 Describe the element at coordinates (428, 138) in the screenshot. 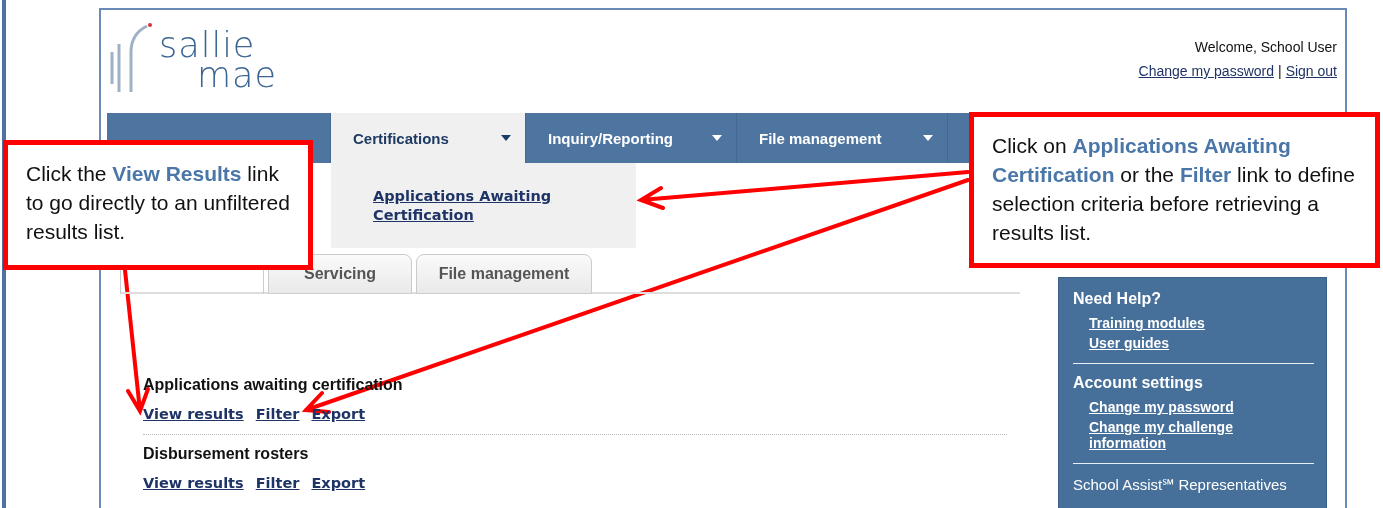

I see `nav-tab: Certifications` at that location.